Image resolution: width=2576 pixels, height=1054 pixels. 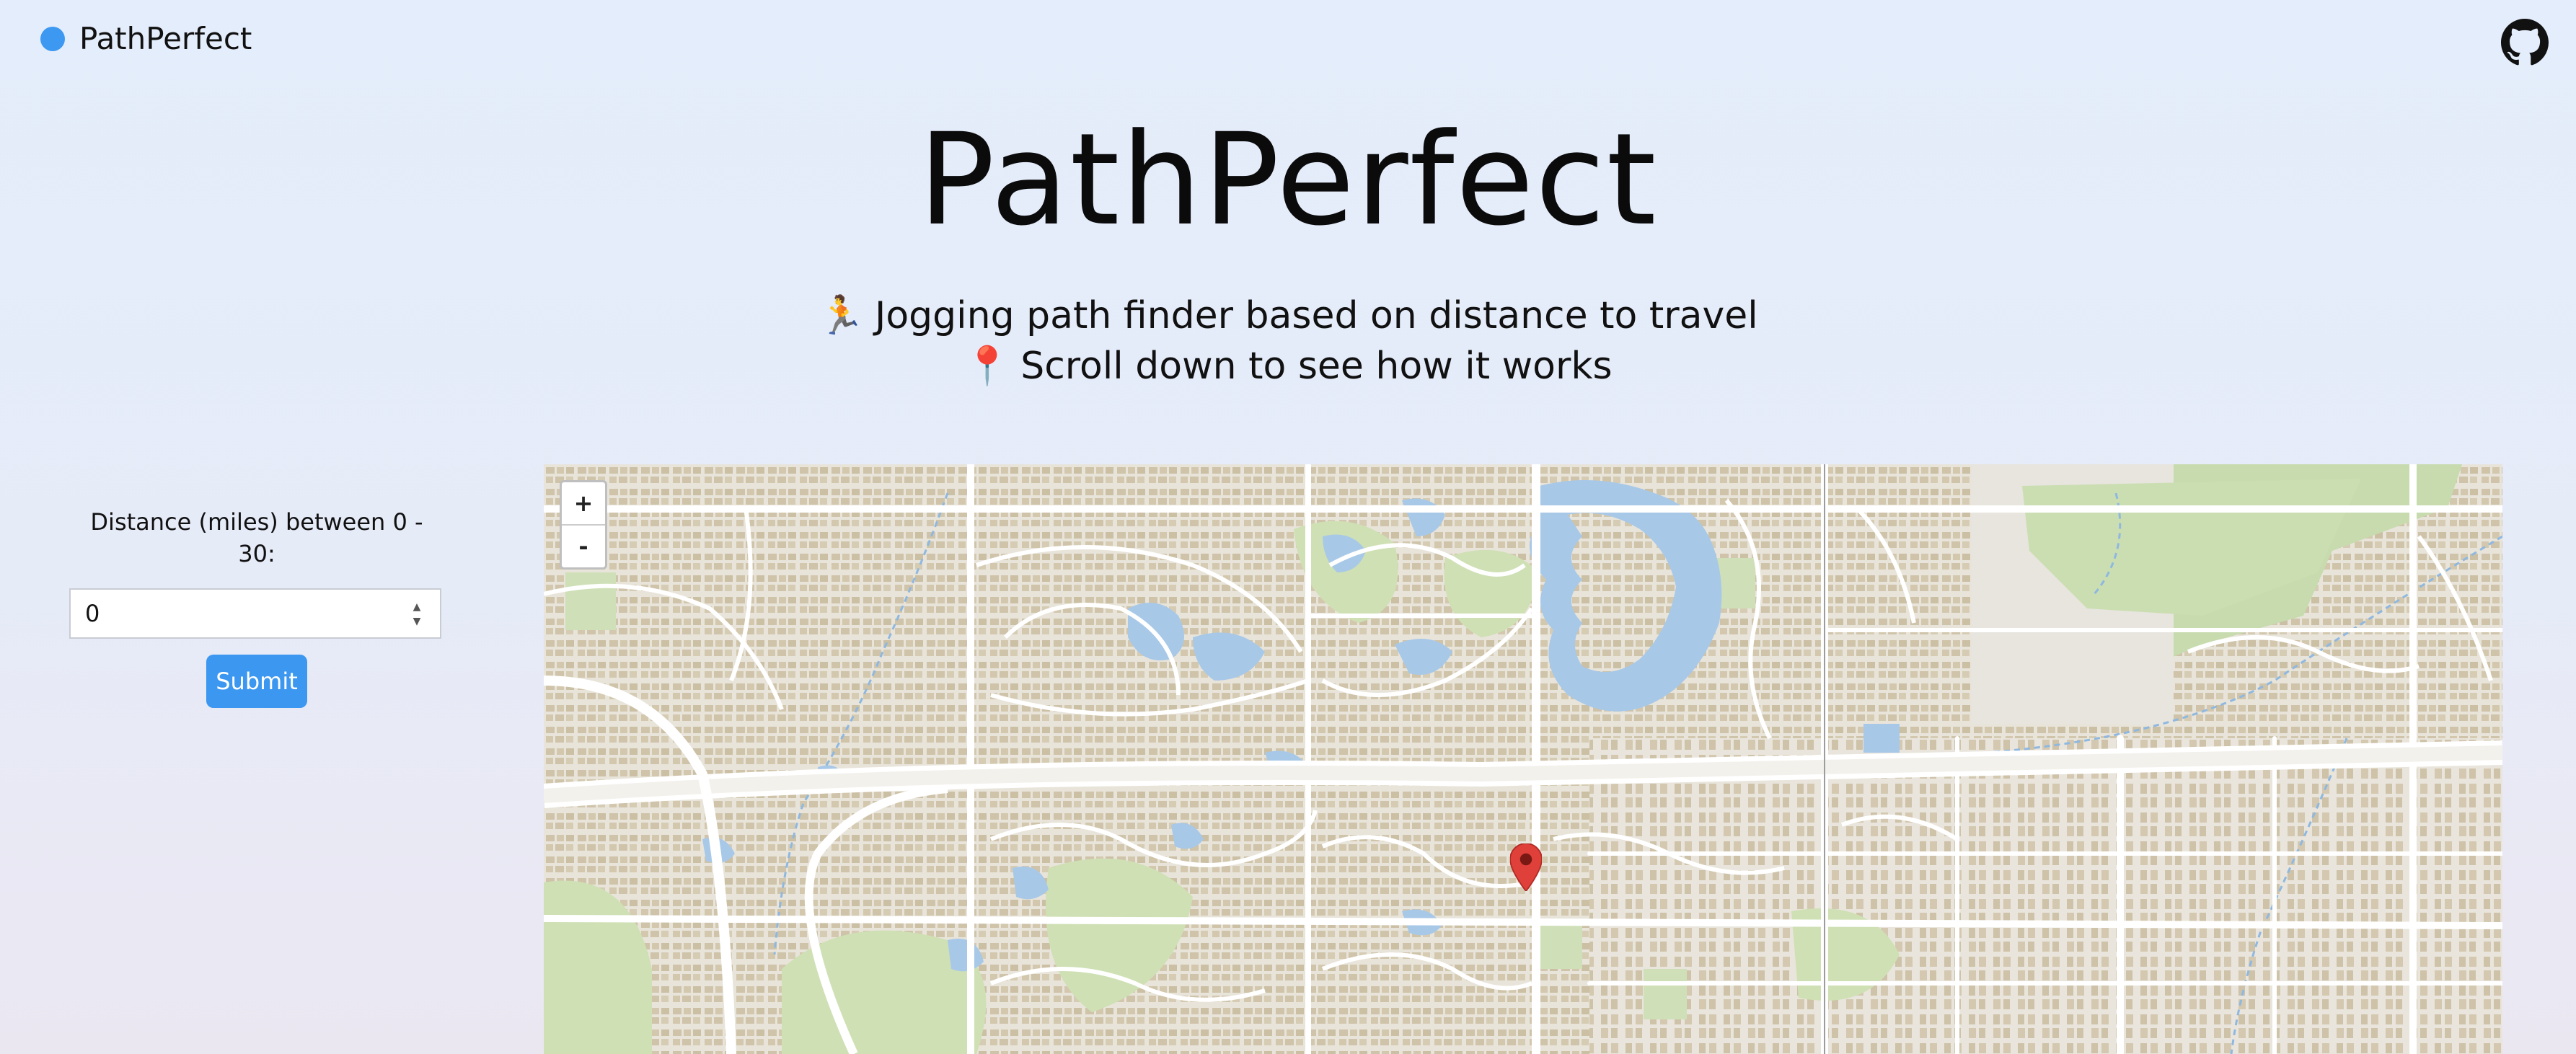 I want to click on pin-icon: 📍, so click(x=987, y=366).